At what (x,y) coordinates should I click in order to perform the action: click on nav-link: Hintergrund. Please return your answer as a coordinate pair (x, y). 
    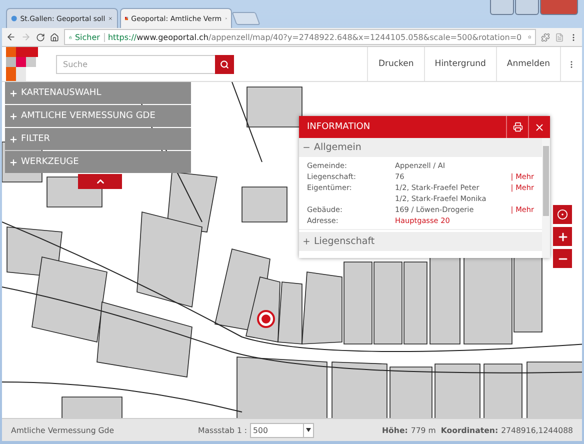
    Looking at the image, I should click on (460, 64).